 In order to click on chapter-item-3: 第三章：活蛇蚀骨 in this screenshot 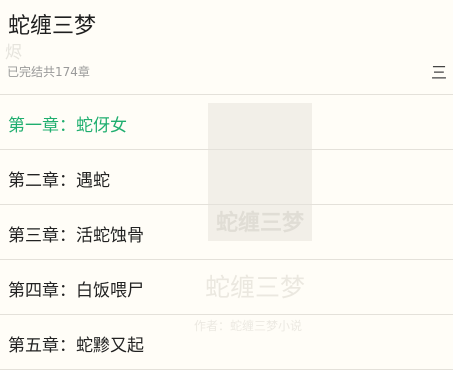, I will do `click(226, 232)`.